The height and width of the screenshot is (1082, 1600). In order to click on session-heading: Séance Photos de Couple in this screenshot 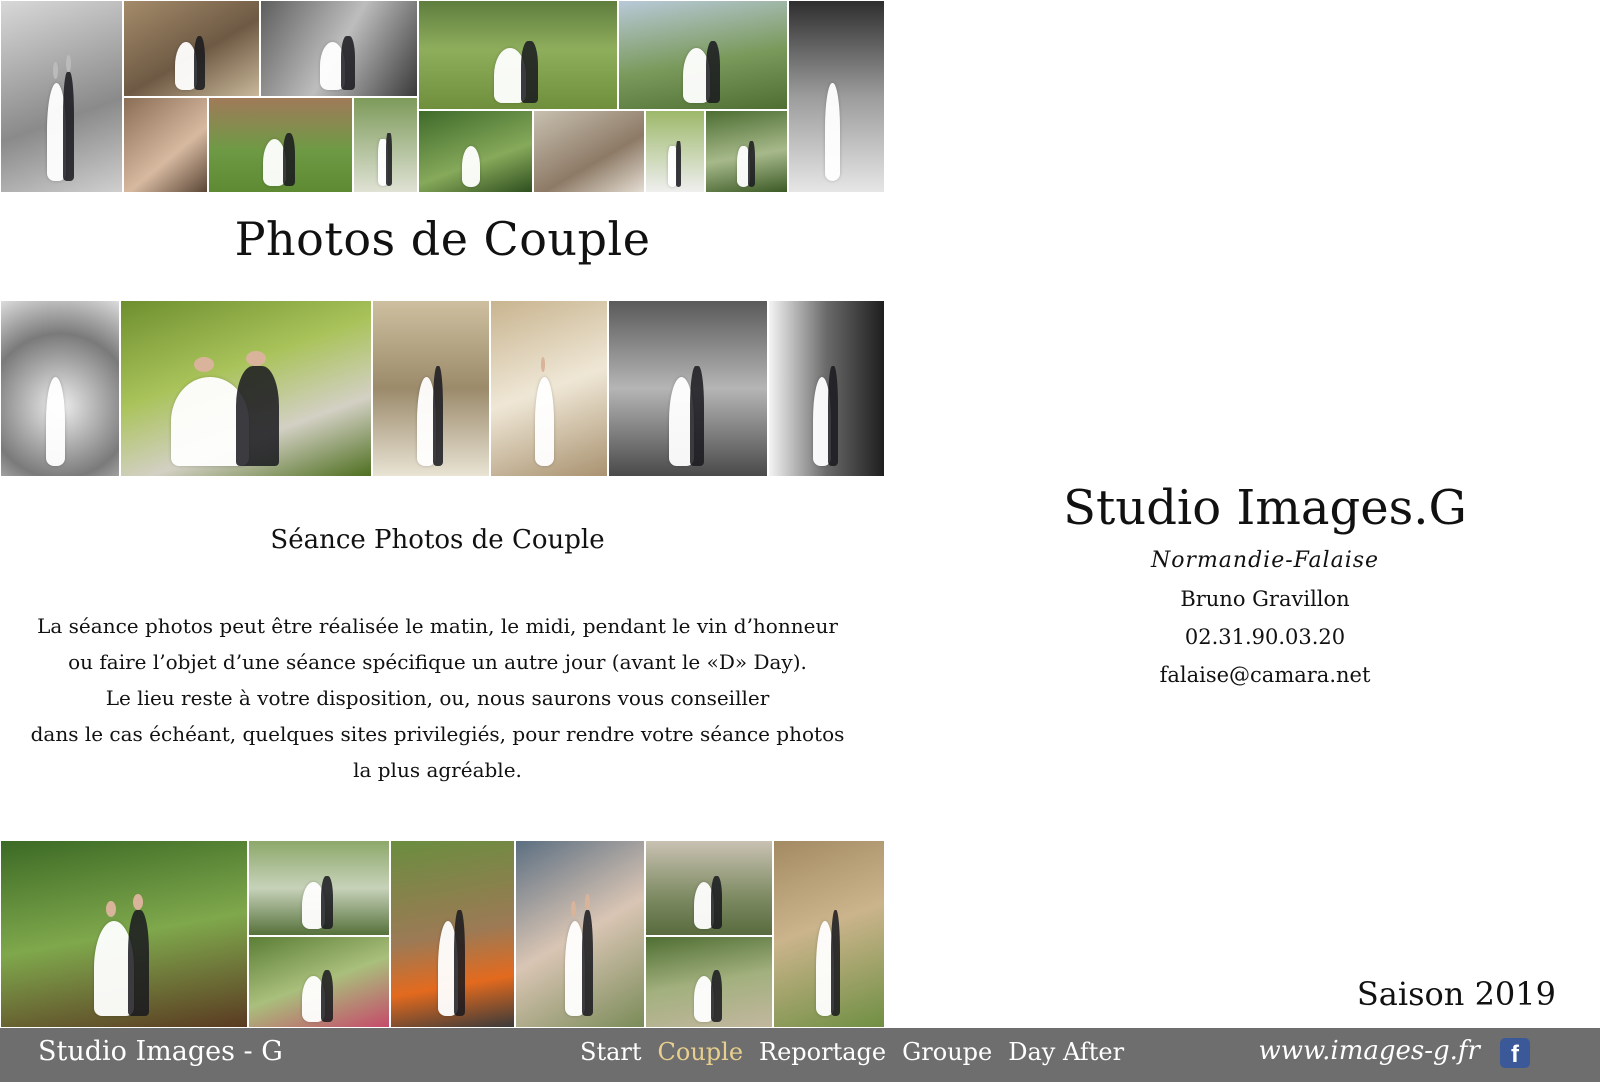, I will do `click(437, 540)`.